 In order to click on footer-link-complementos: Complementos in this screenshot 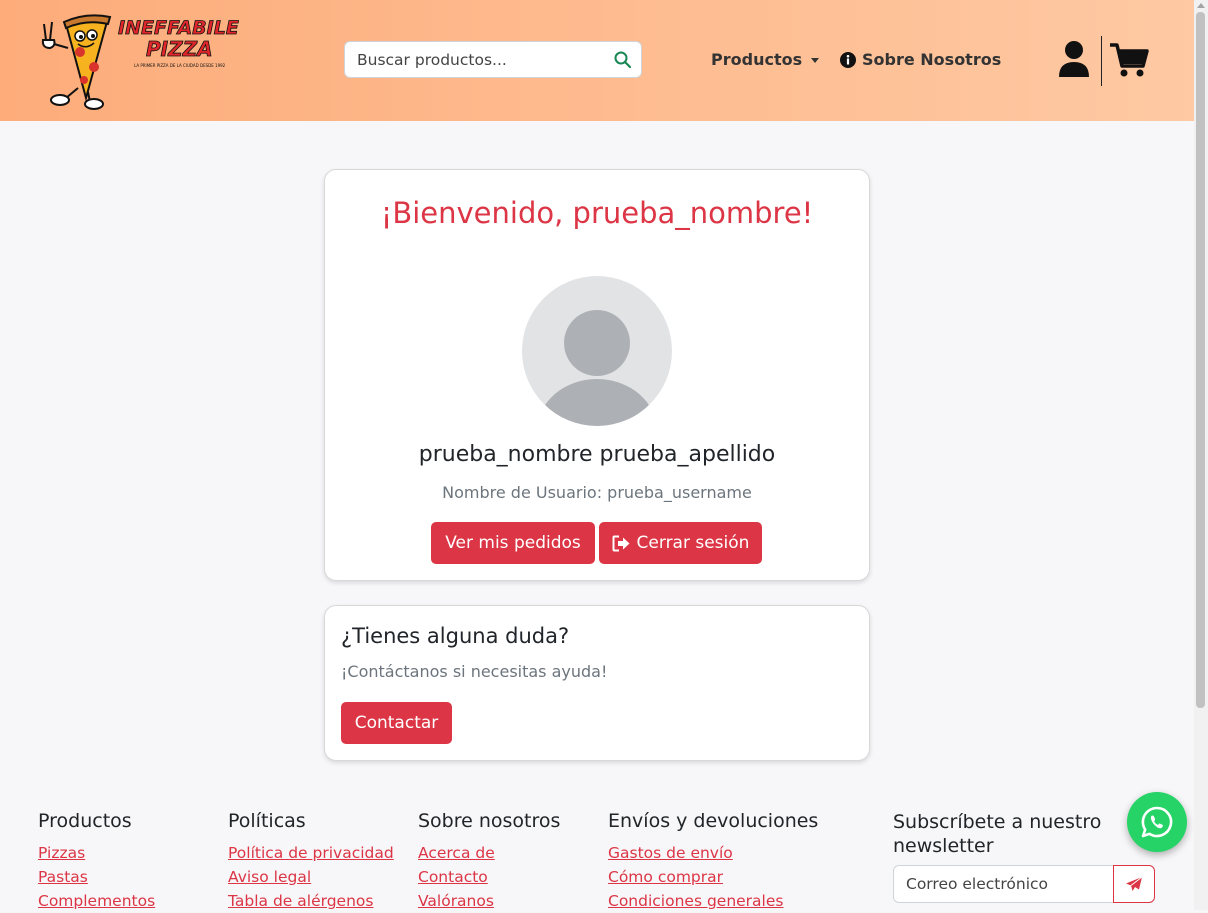, I will do `click(96, 901)`.